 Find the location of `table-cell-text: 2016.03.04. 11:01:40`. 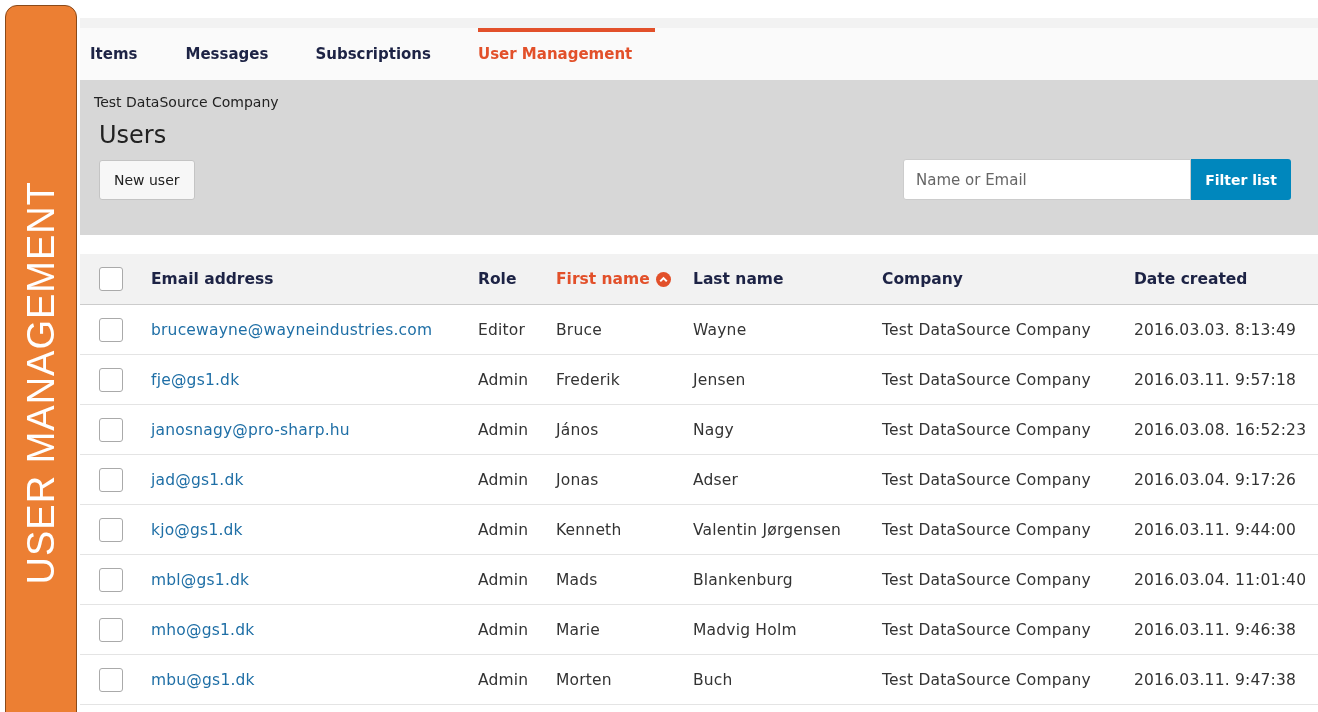

table-cell-text: 2016.03.04. 11:01:40 is located at coordinates (1221, 579).